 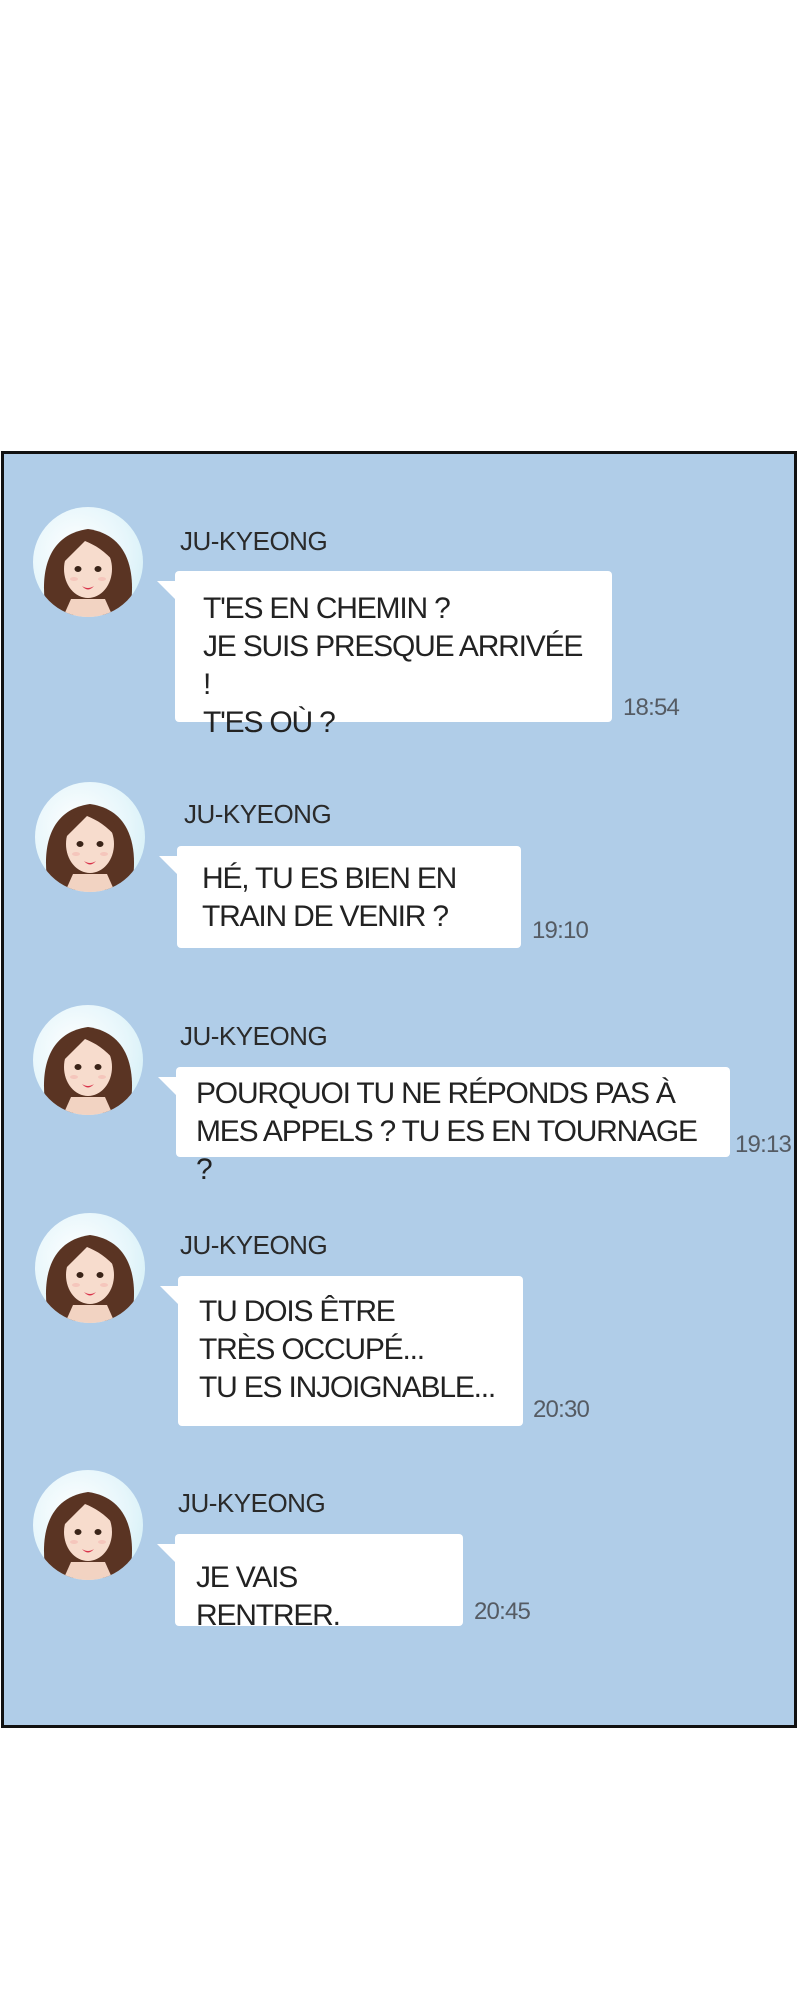 What do you see at coordinates (310, 1583) in the screenshot?
I see `message-bubble: JE VAIS RENTRER.` at bounding box center [310, 1583].